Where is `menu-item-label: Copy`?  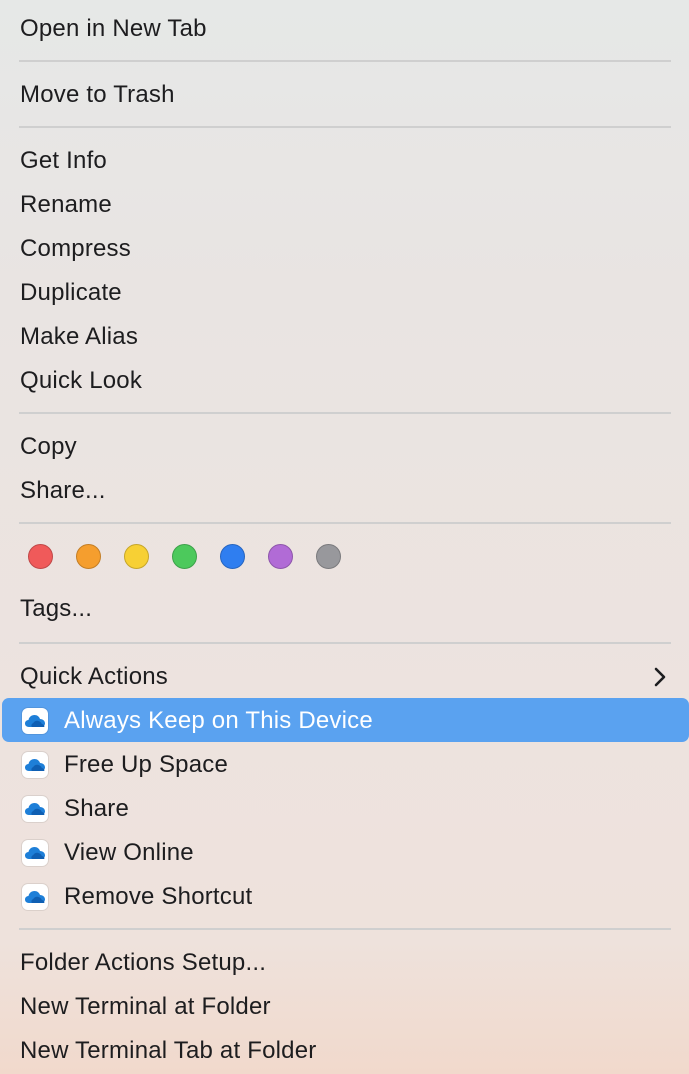
menu-item-label: Copy is located at coordinates (48, 446).